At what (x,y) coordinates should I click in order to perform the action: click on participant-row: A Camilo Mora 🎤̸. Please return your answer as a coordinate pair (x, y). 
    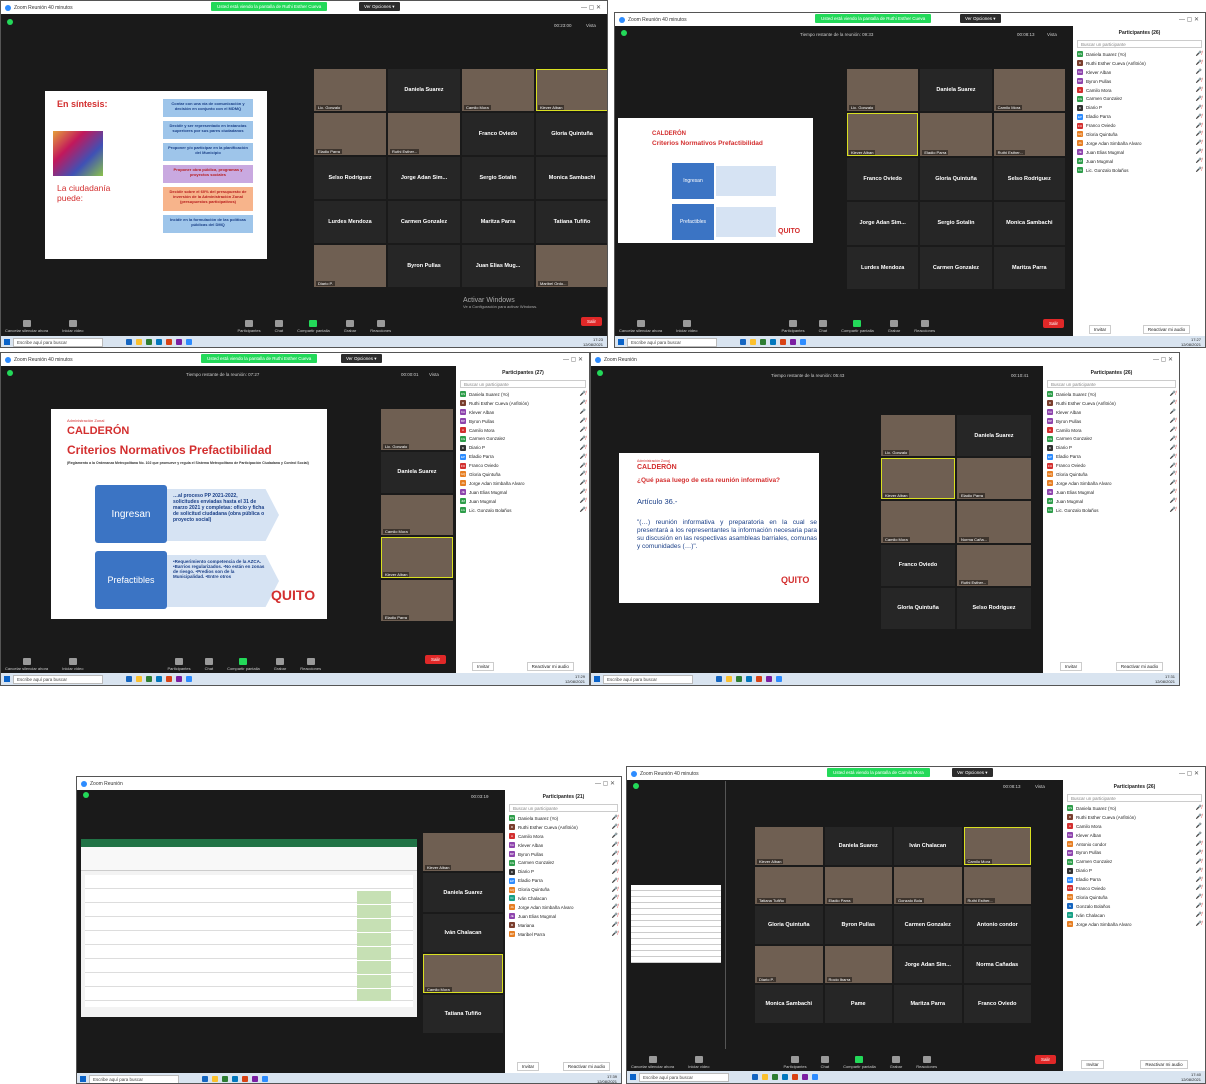
    Looking at the image, I should click on (1111, 430).